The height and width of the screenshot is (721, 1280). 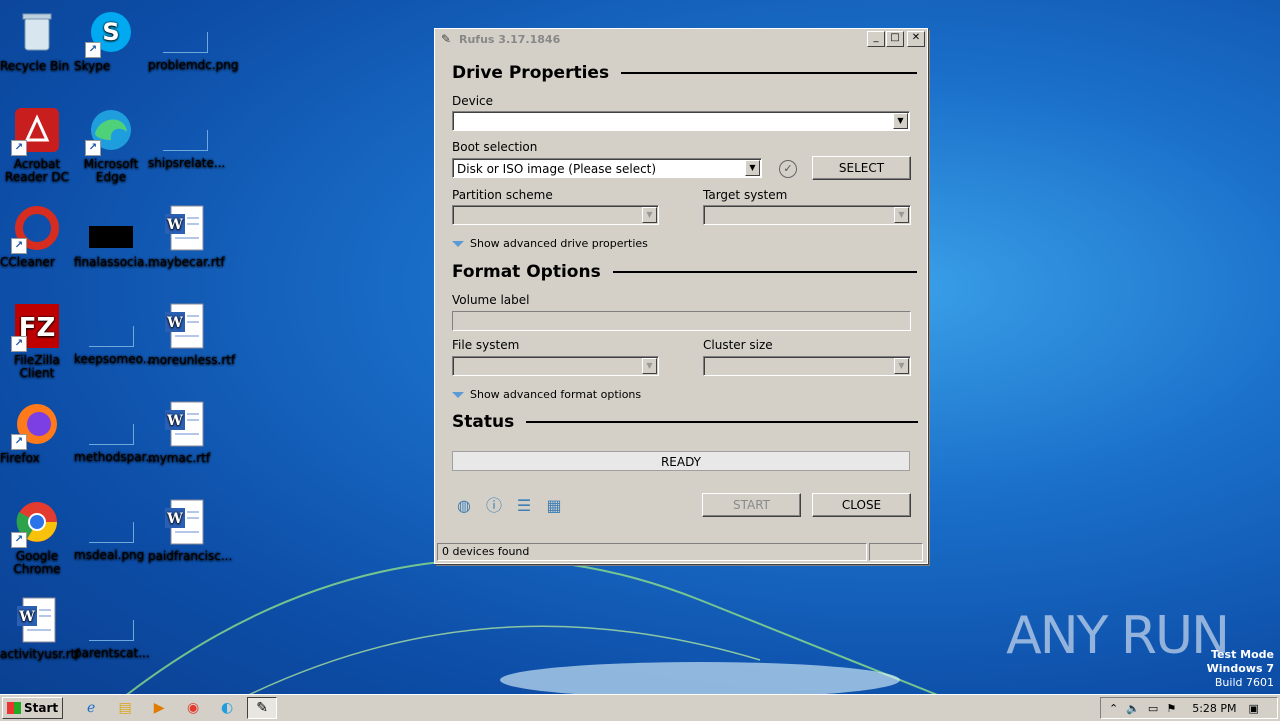 I want to click on status-header: Status, so click(x=685, y=422).